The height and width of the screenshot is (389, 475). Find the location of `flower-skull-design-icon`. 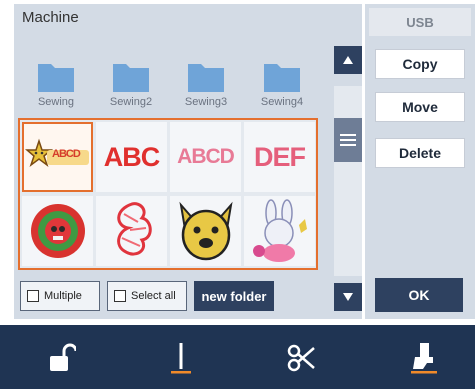

flower-skull-design-icon is located at coordinates (57, 231).